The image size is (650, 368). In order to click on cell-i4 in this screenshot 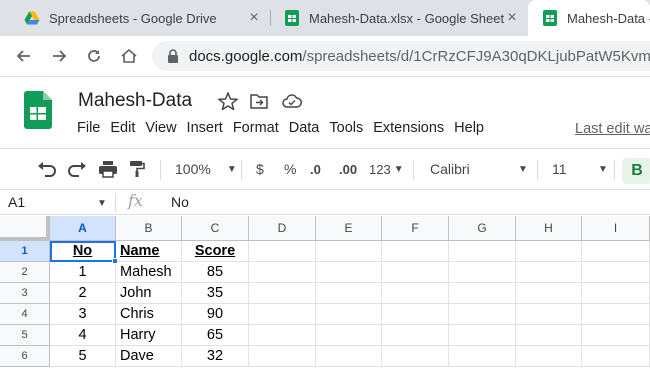, I will do `click(616, 314)`.